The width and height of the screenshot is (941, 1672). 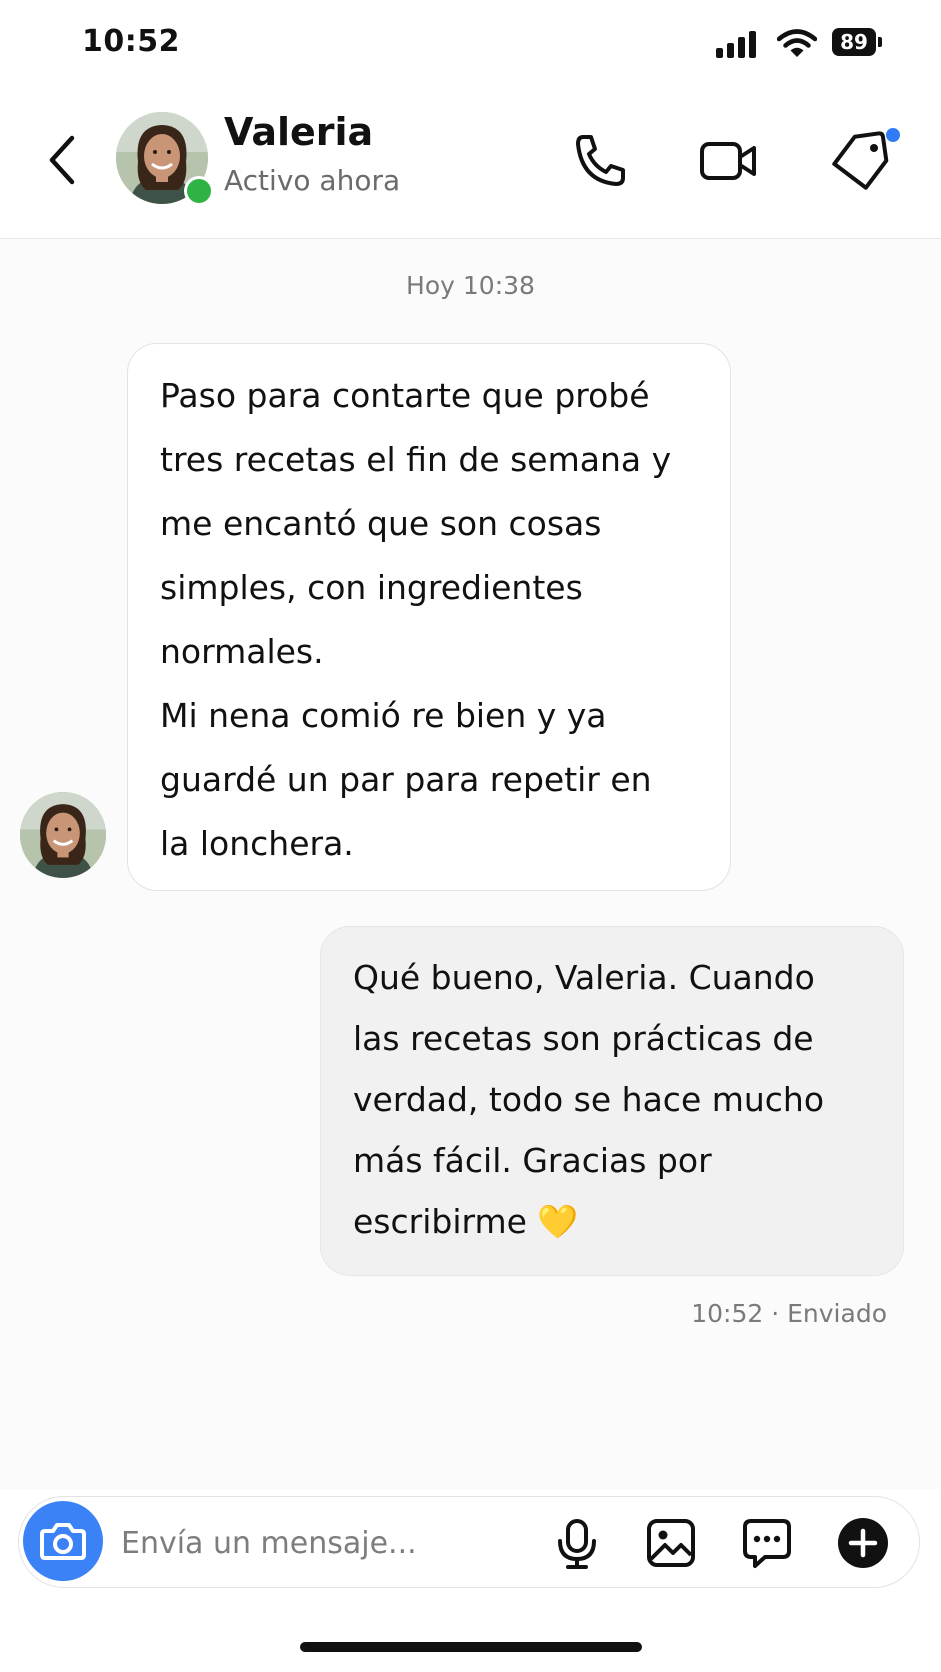 I want to click on contact-status: Activo ahora, so click(x=312, y=180).